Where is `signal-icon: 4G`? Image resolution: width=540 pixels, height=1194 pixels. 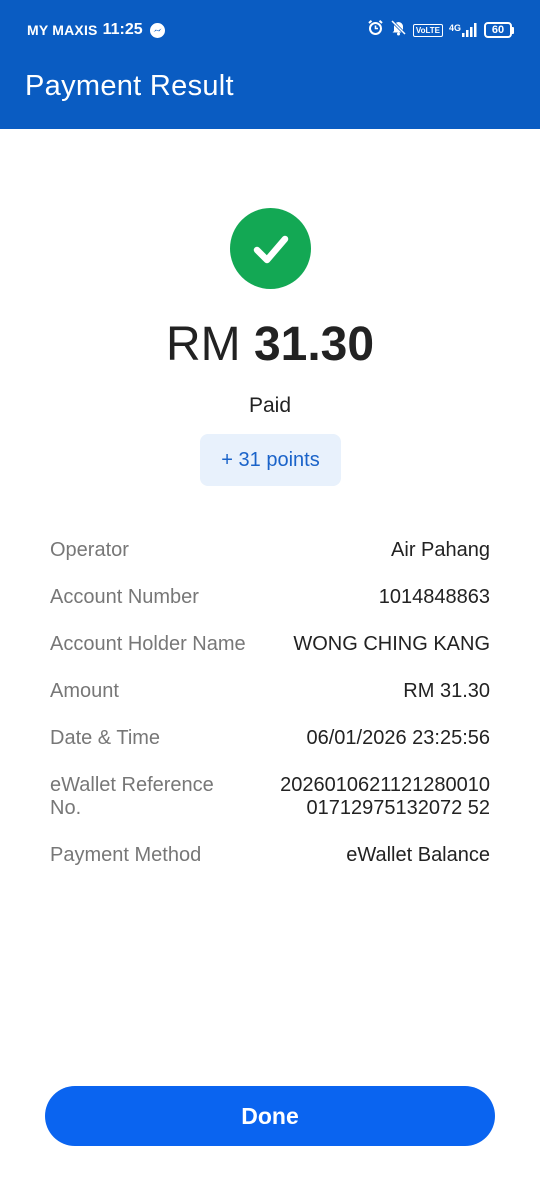
signal-icon: 4G is located at coordinates (463, 30).